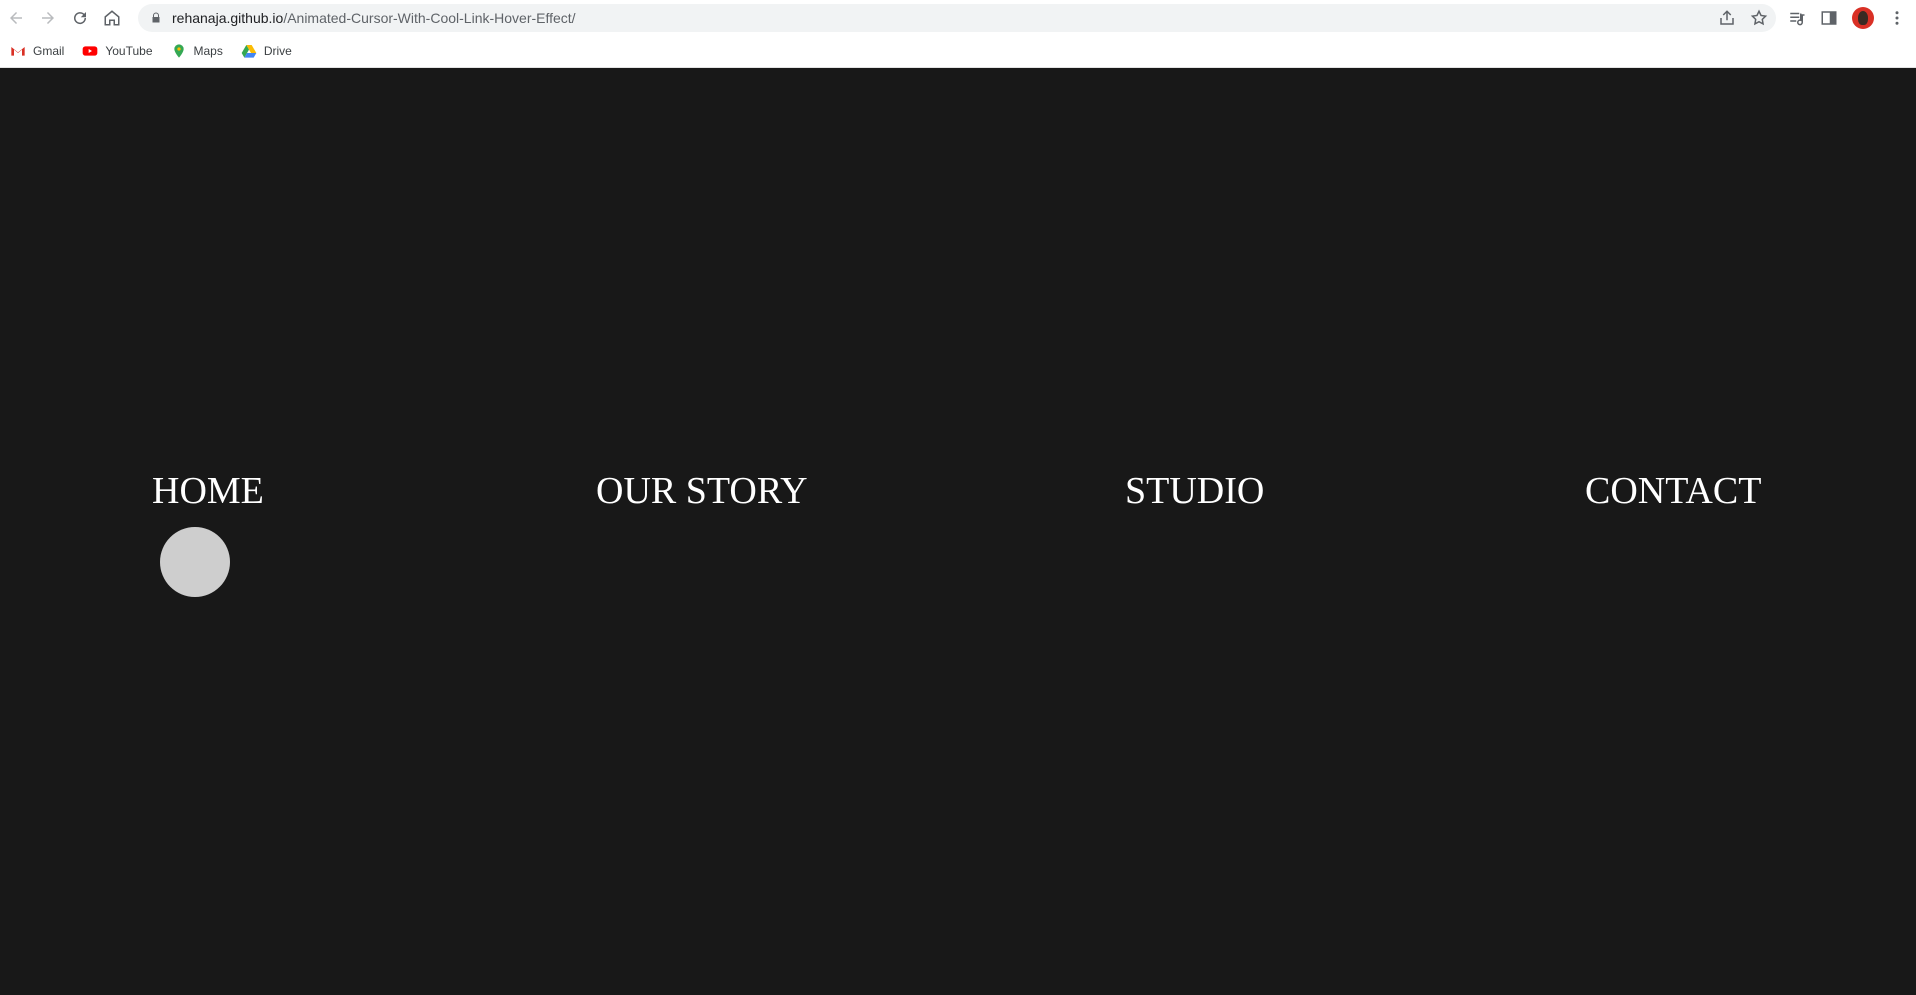 Image resolution: width=1916 pixels, height=995 pixels. What do you see at coordinates (1759, 18) in the screenshot?
I see `star-icon` at bounding box center [1759, 18].